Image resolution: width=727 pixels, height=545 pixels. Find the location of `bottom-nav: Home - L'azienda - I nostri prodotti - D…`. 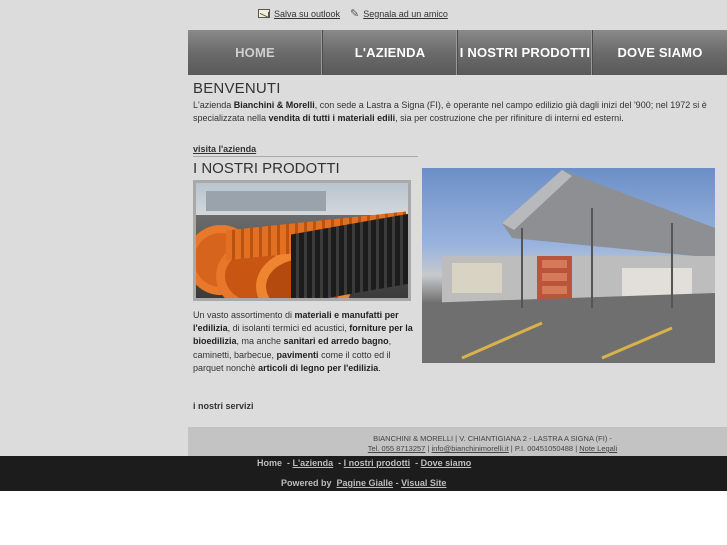

bottom-nav: Home - L'azienda - I nostri prodotti - D… is located at coordinates (364, 463).